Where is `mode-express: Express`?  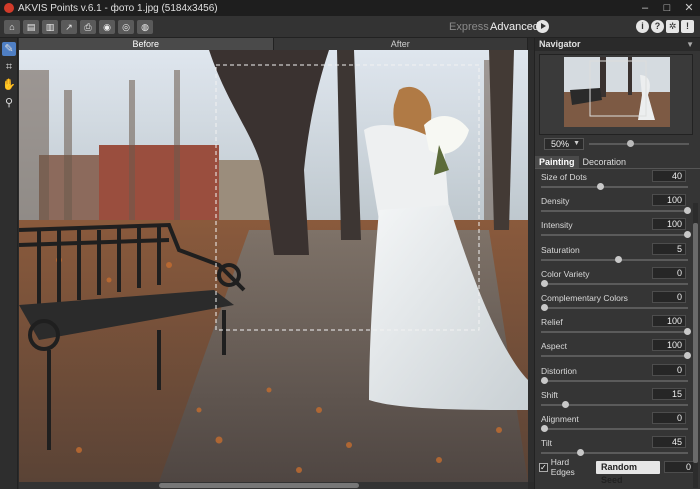 mode-express: Express is located at coordinates (469, 27).